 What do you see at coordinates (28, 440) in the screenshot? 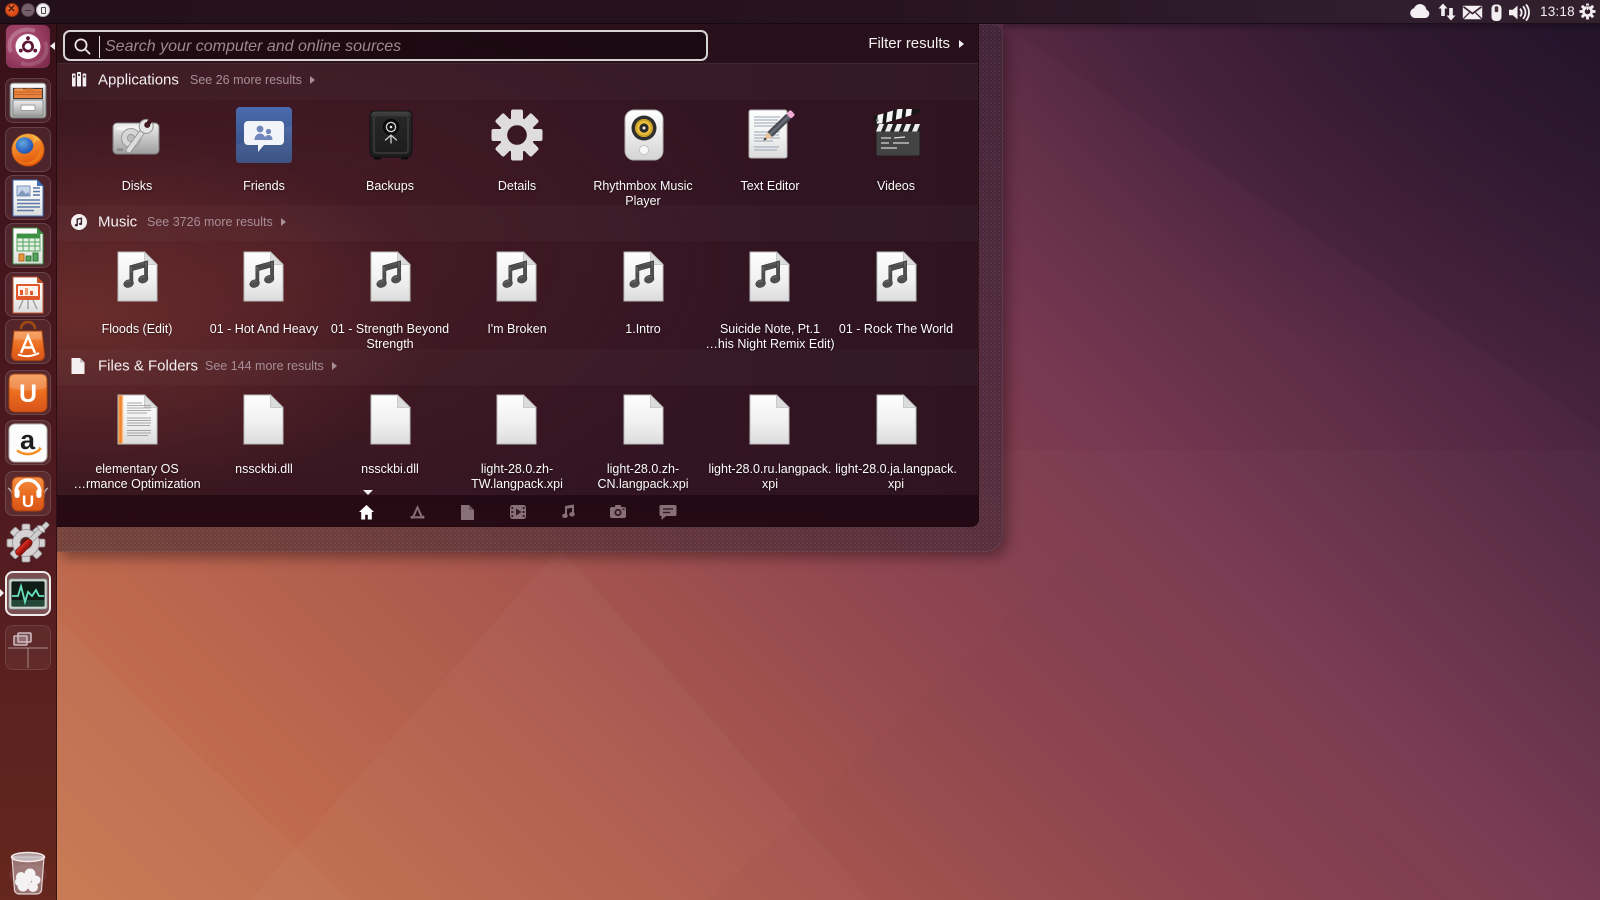
I see `svg-text: a` at bounding box center [28, 440].